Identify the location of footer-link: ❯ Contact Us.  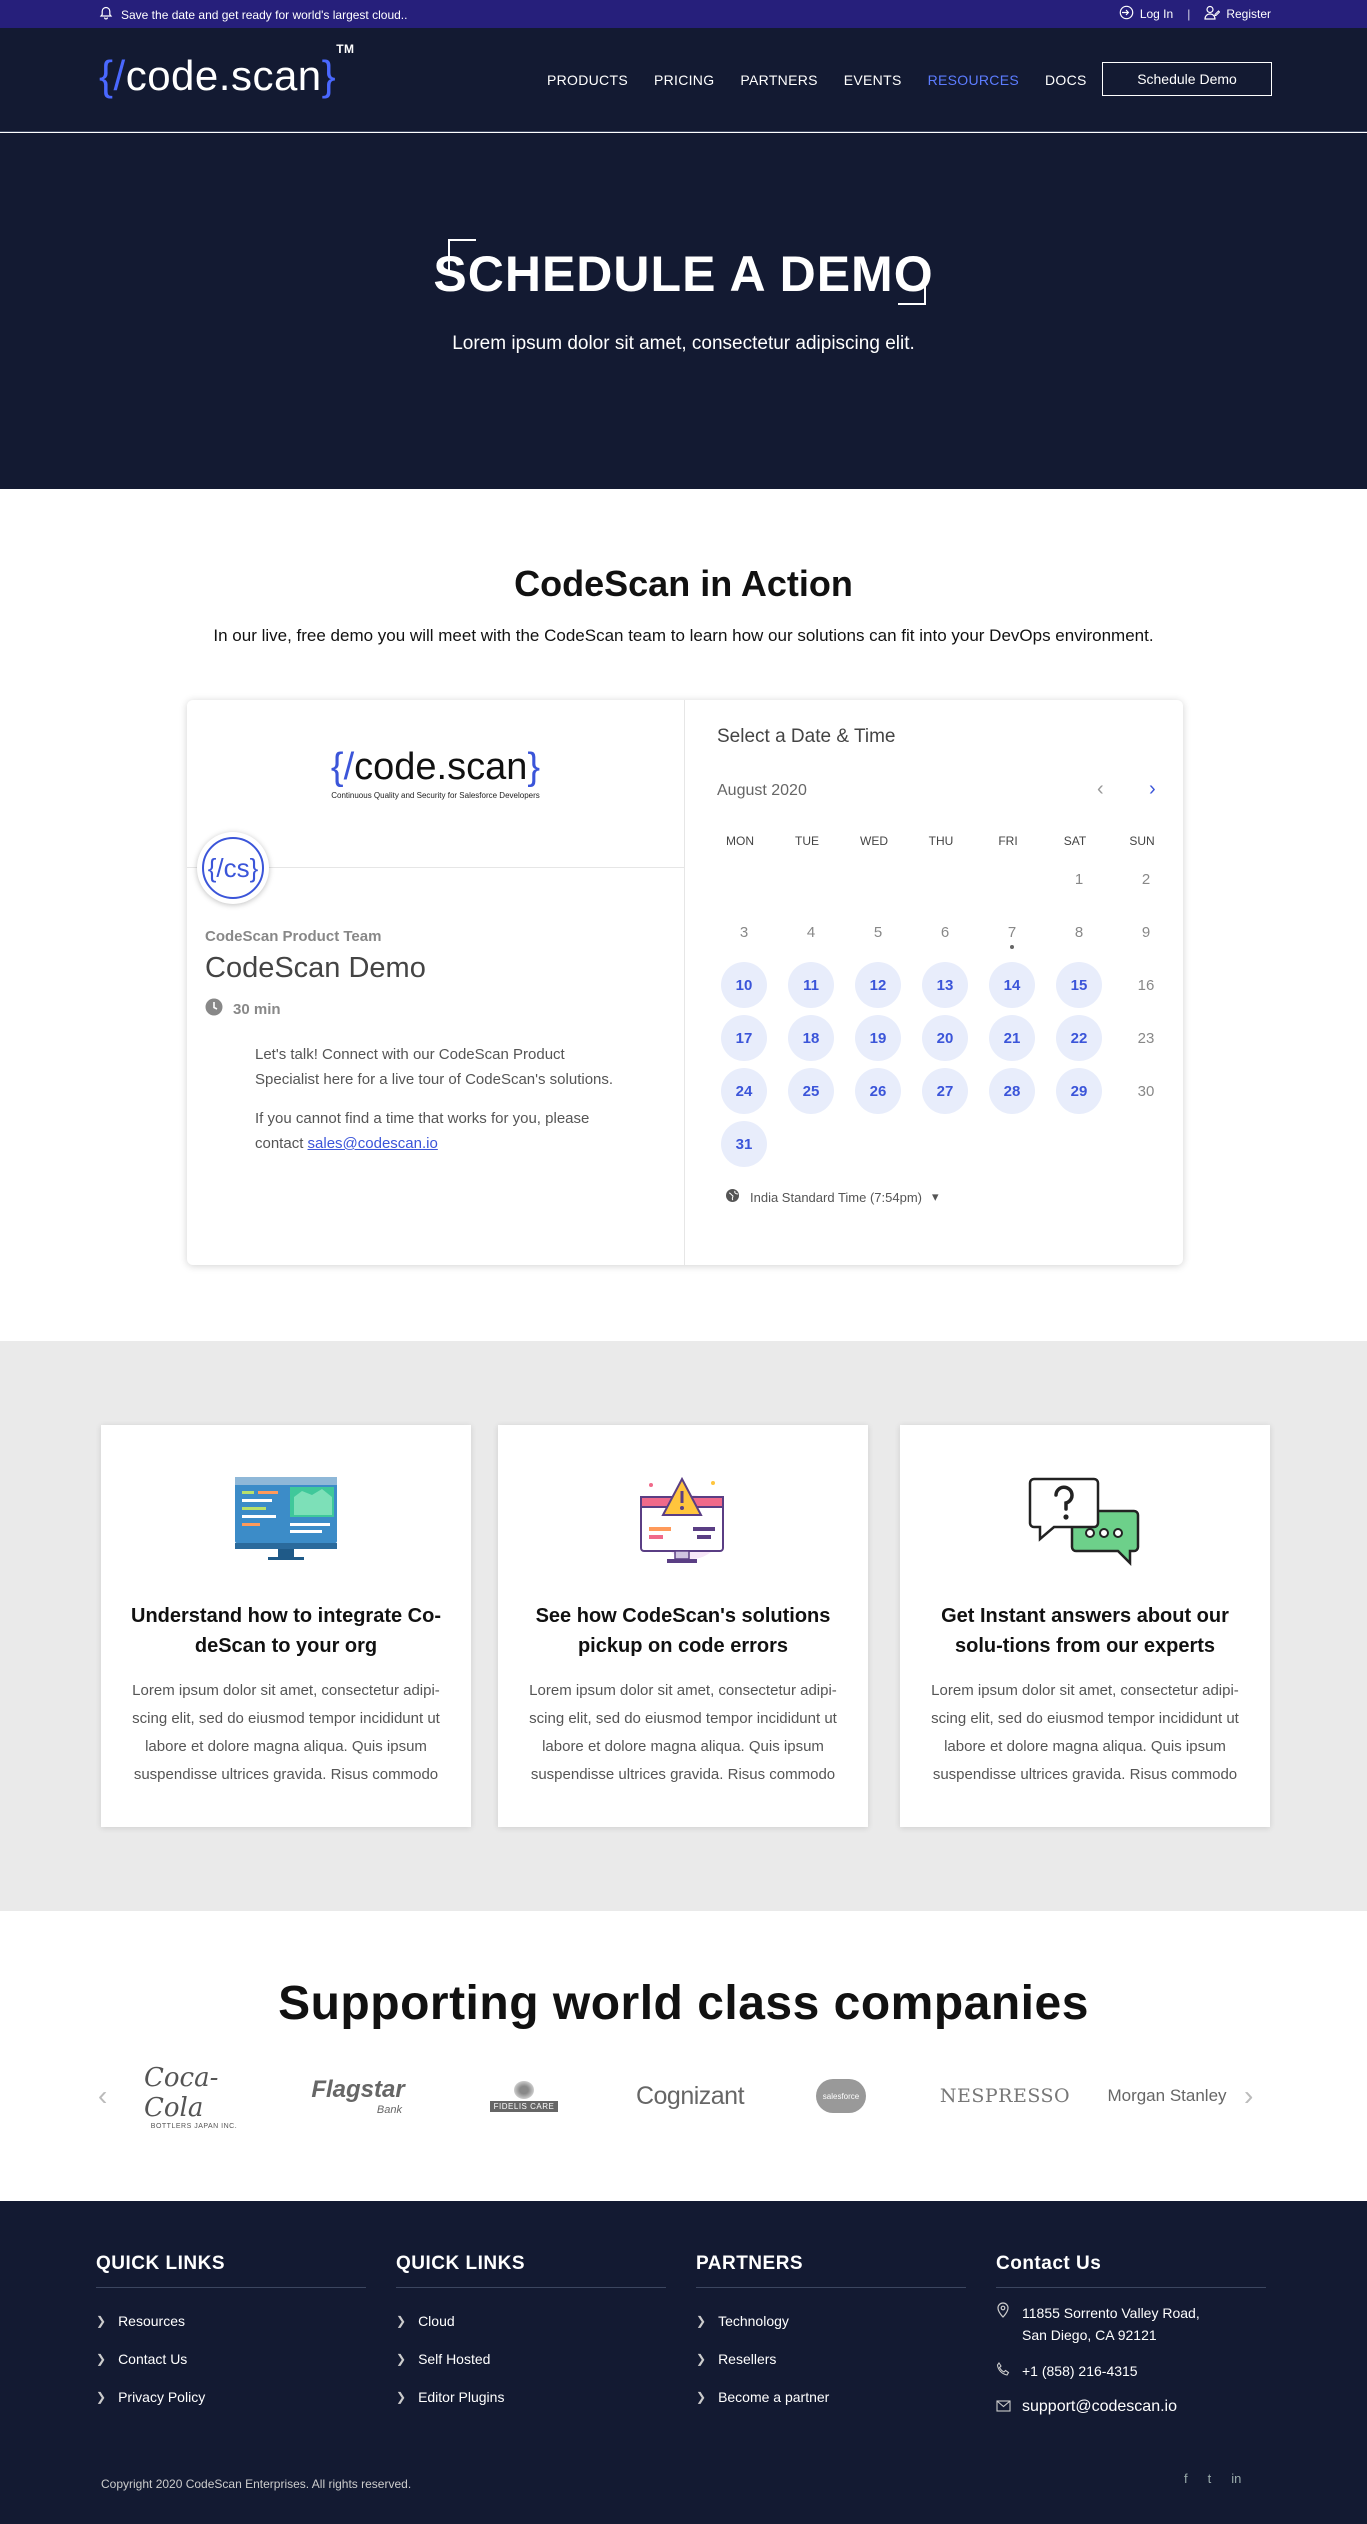
(231, 2359).